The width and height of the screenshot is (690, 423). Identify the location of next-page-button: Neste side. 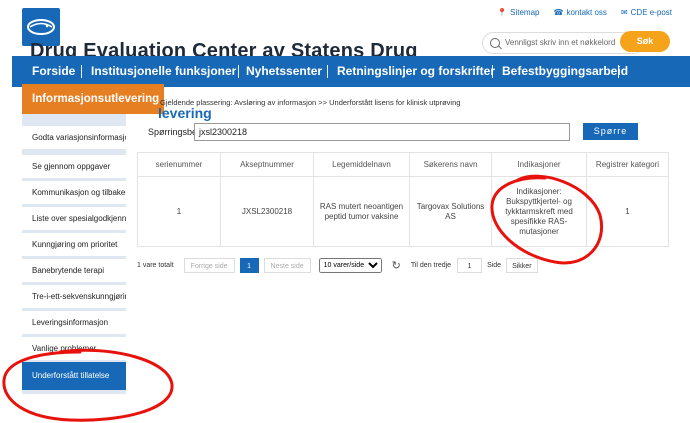
(287, 265).